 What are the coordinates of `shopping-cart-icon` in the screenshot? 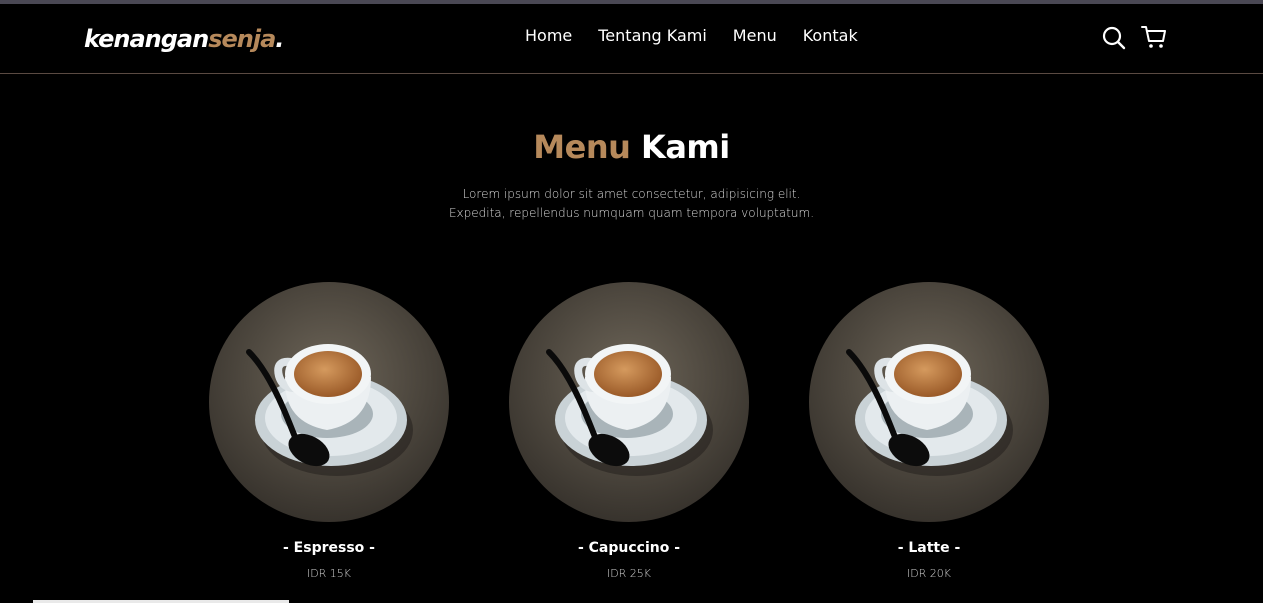 It's located at (1154, 37).